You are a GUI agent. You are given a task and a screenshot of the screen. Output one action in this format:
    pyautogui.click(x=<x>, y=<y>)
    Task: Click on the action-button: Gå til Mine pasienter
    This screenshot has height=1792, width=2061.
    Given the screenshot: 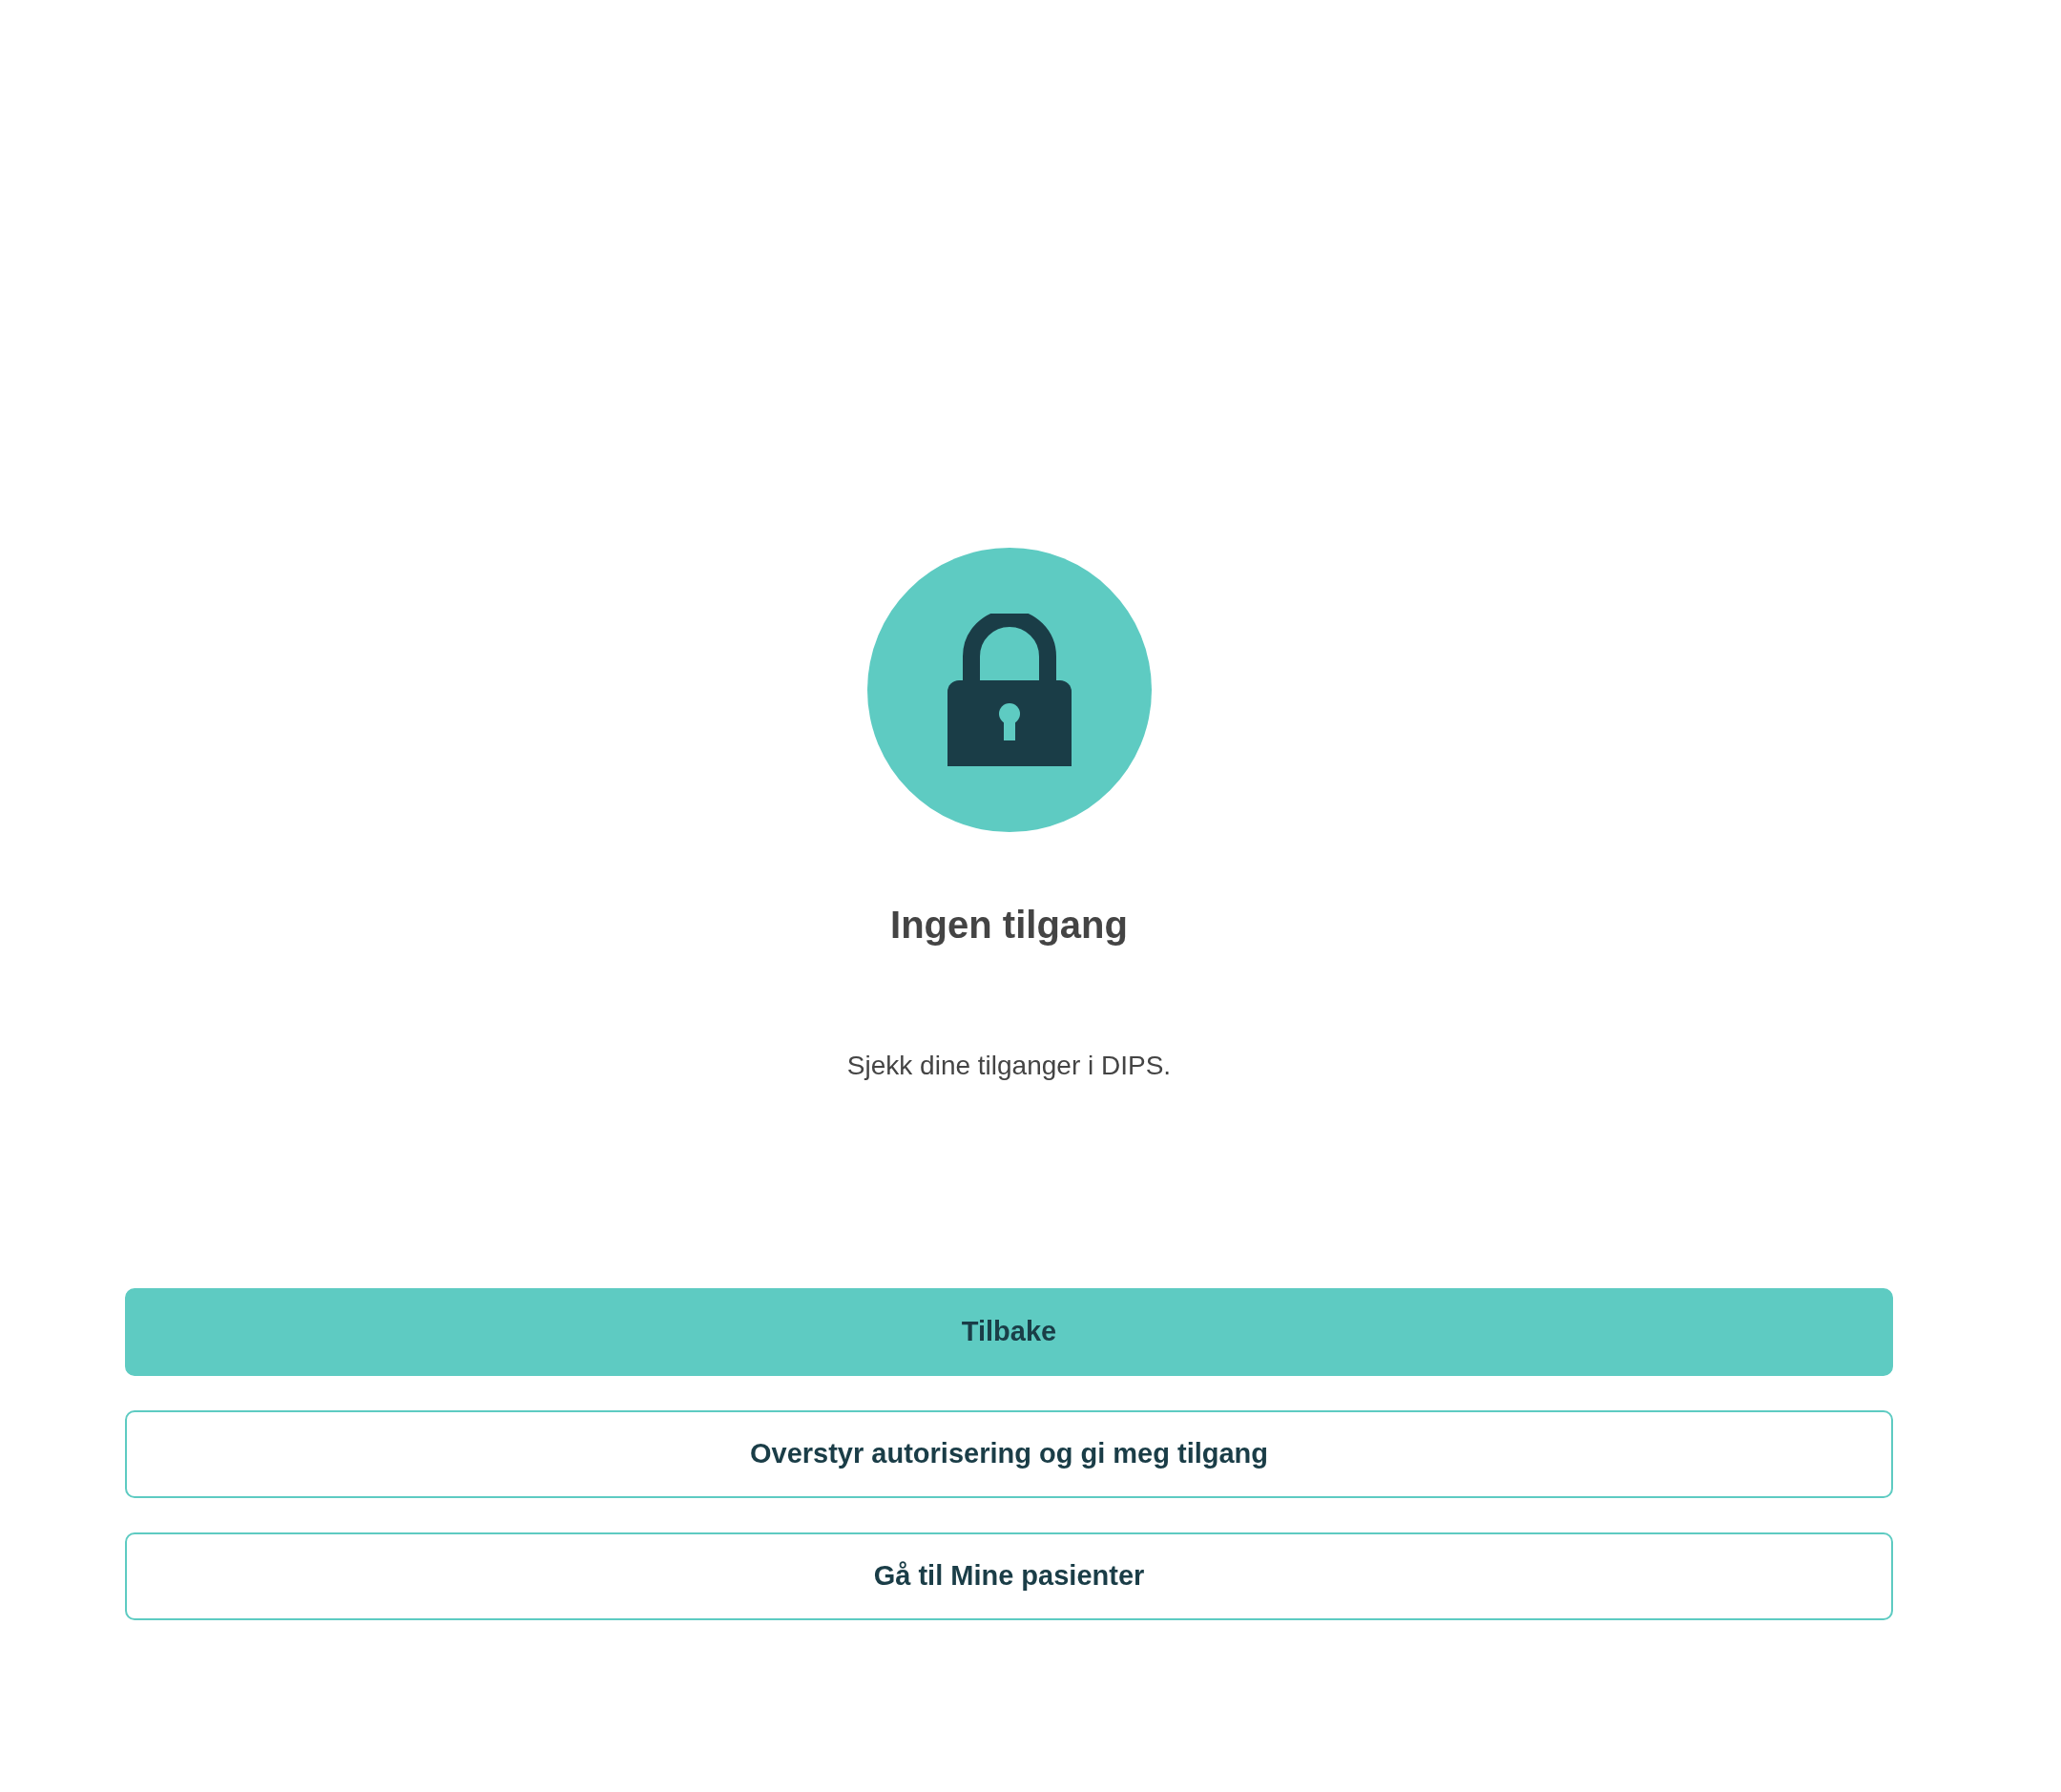 What is the action you would take?
    pyautogui.click(x=1009, y=1576)
    